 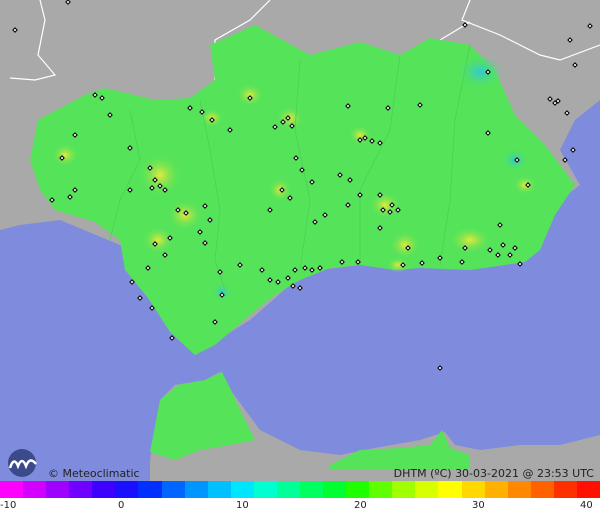 What do you see at coordinates (8, 505) in the screenshot?
I see `scale-tick-label: -10` at bounding box center [8, 505].